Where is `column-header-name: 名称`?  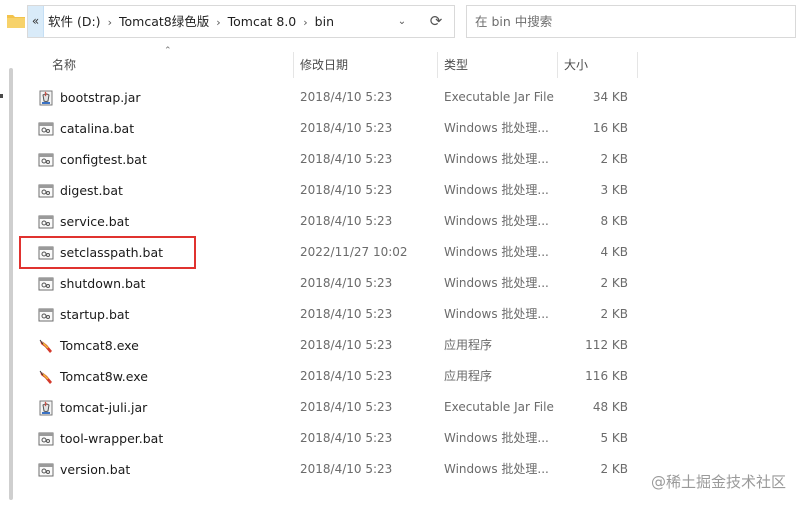
column-header-name: 名称 is located at coordinates (64, 65).